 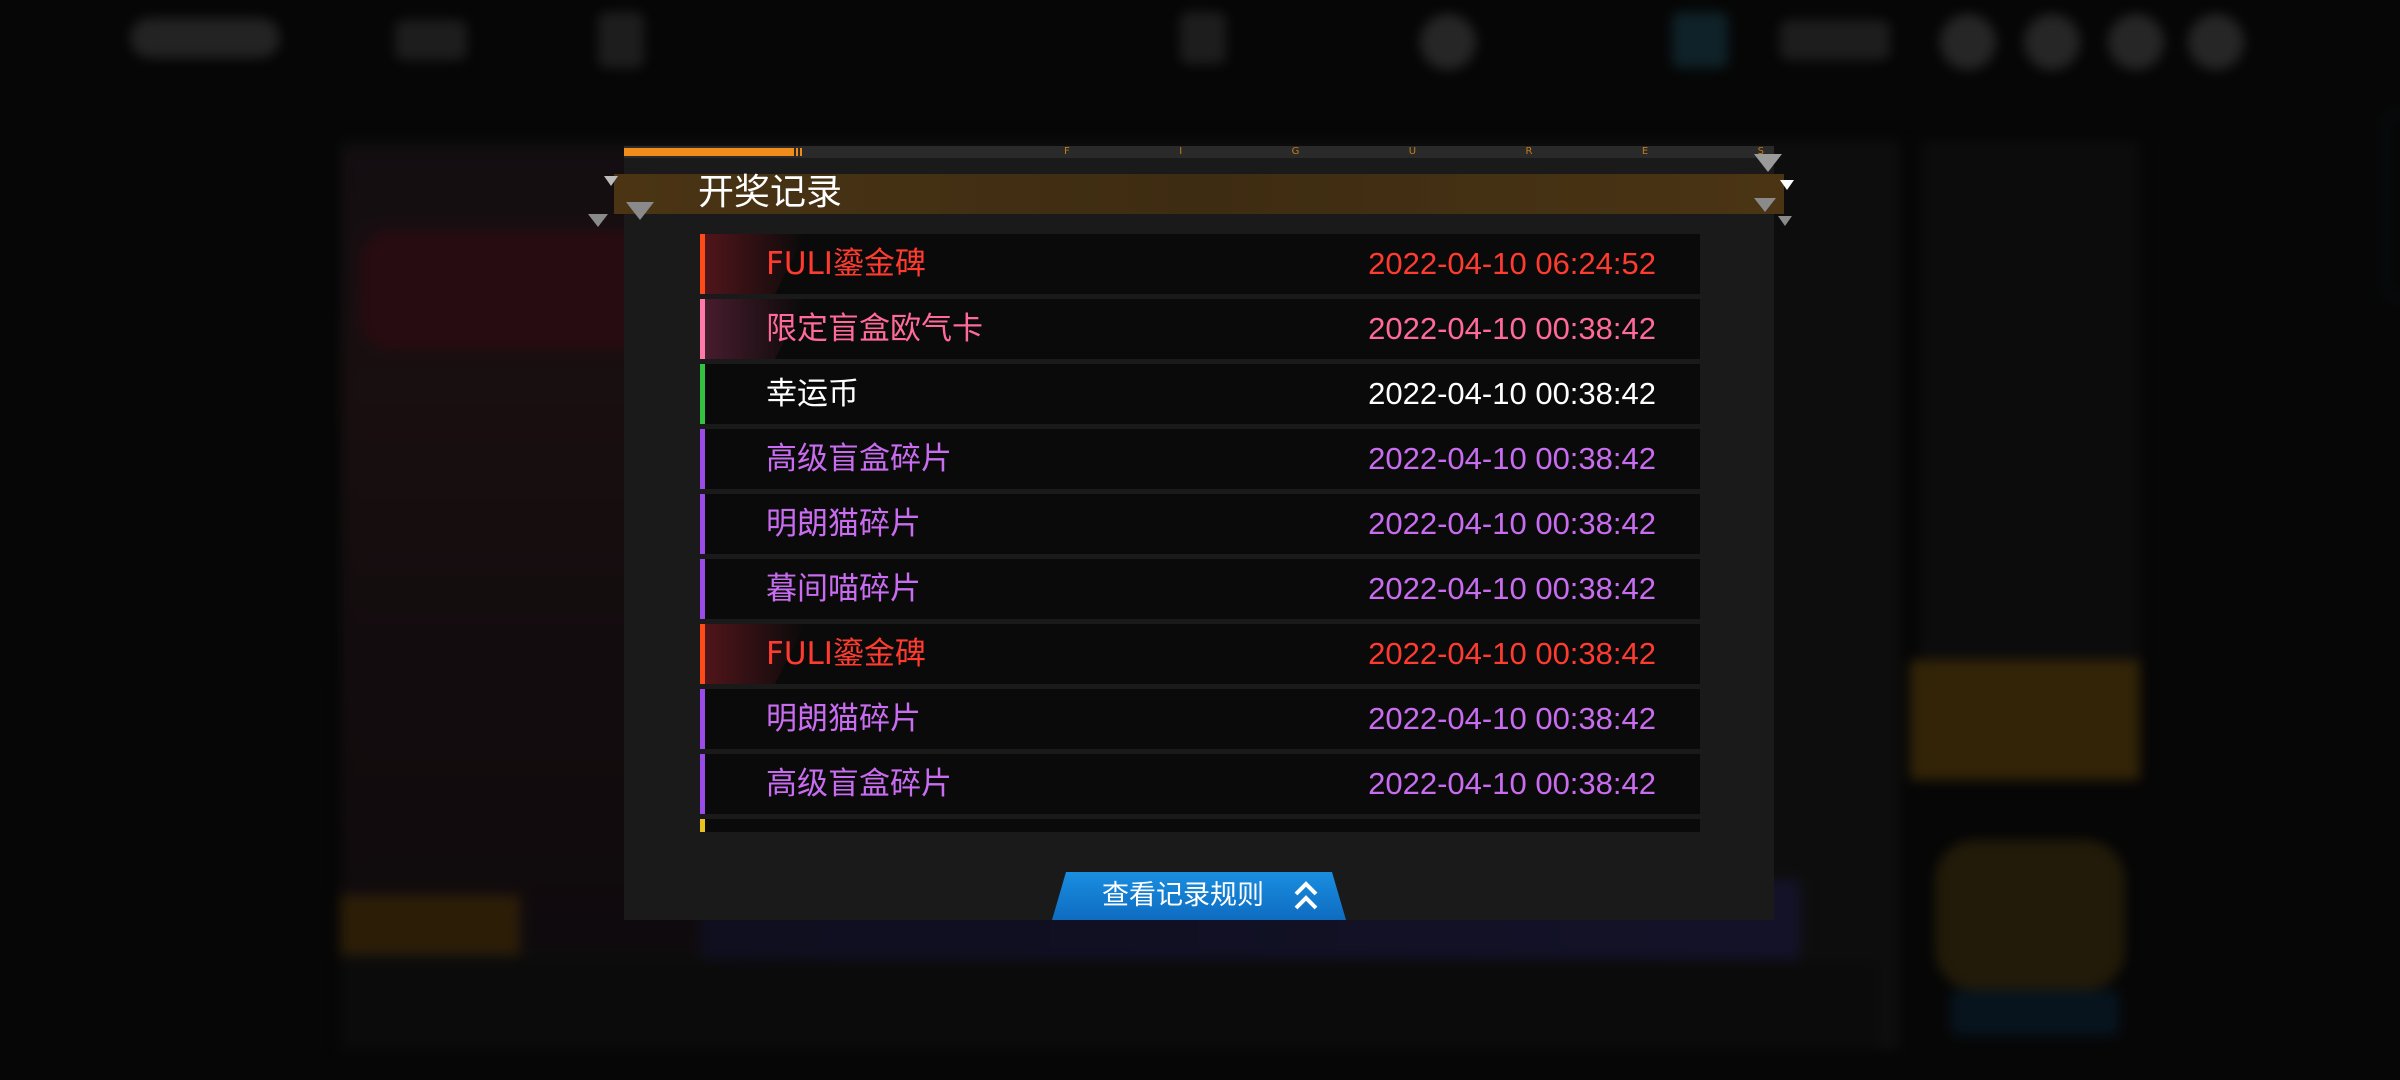 I want to click on figures-letter: G, so click(x=1295, y=151).